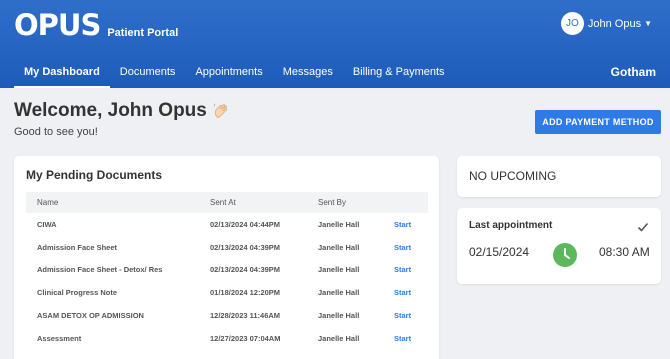 The height and width of the screenshot is (359, 670). Describe the element at coordinates (614, 23) in the screenshot. I see `user-name: John Opus` at that location.